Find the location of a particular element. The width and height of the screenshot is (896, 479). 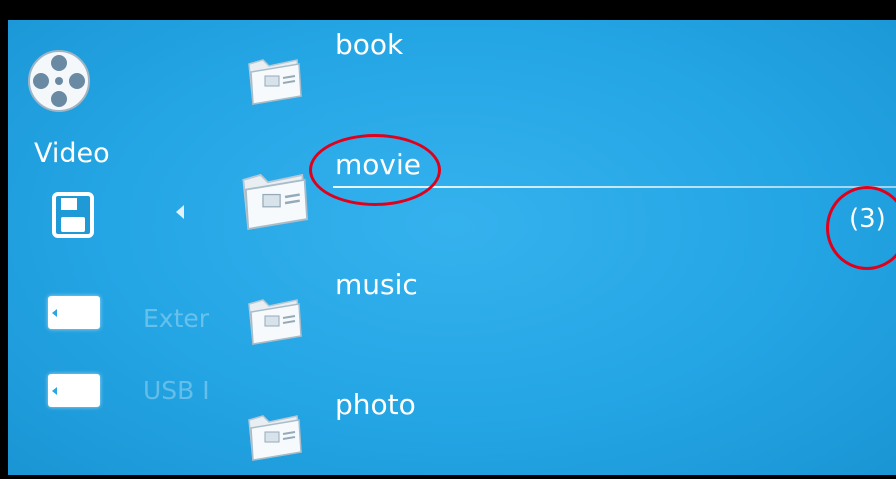

film-reel-icon is located at coordinates (59, 81).